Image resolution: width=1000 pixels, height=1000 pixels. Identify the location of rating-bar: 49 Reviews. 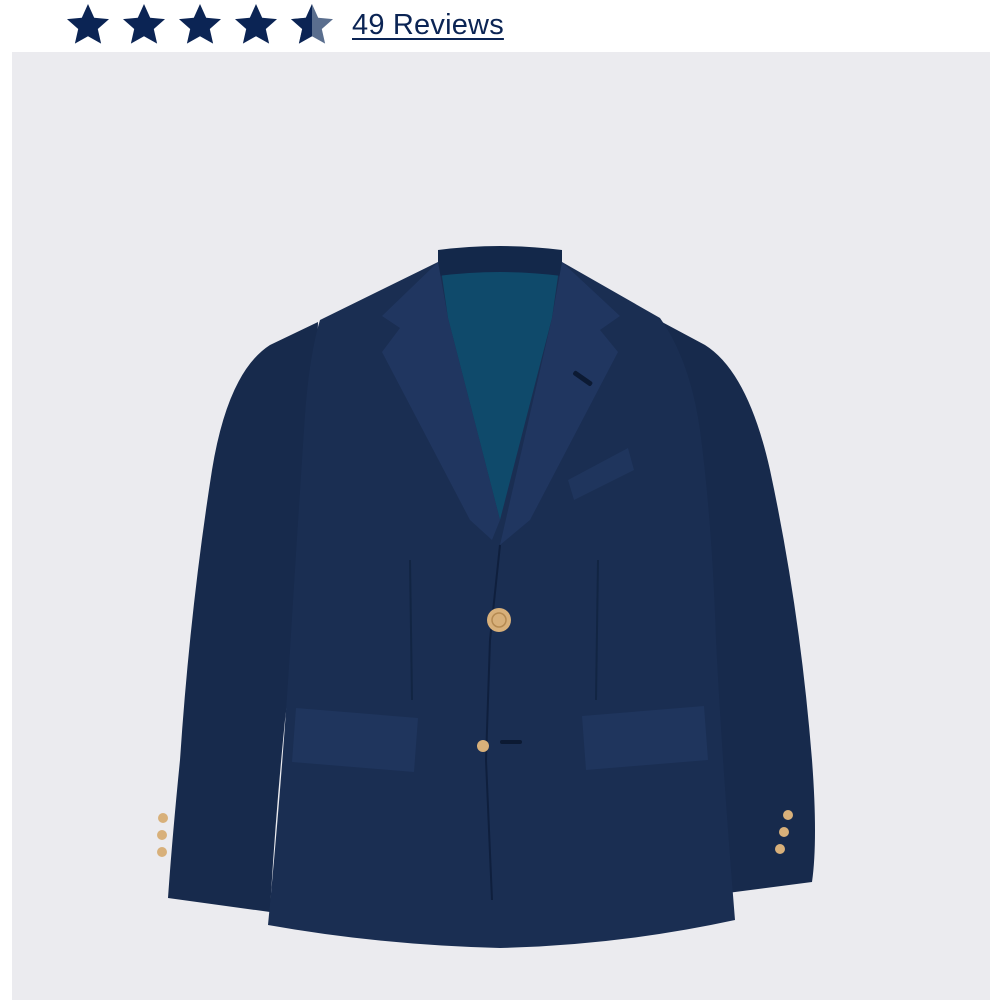
(283, 25).